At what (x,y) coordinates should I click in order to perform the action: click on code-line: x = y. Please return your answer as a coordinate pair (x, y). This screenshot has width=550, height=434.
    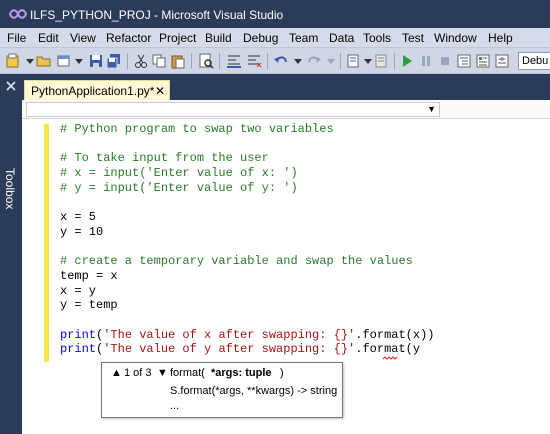
    Looking at the image, I should click on (247, 291).